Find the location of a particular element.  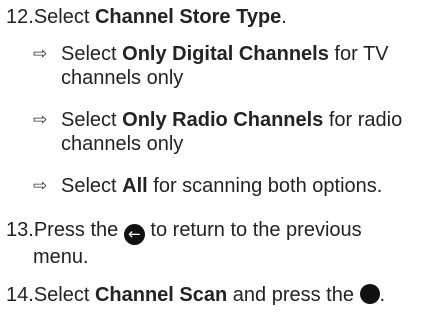

step-text-line2: menu. is located at coordinates (61, 257).